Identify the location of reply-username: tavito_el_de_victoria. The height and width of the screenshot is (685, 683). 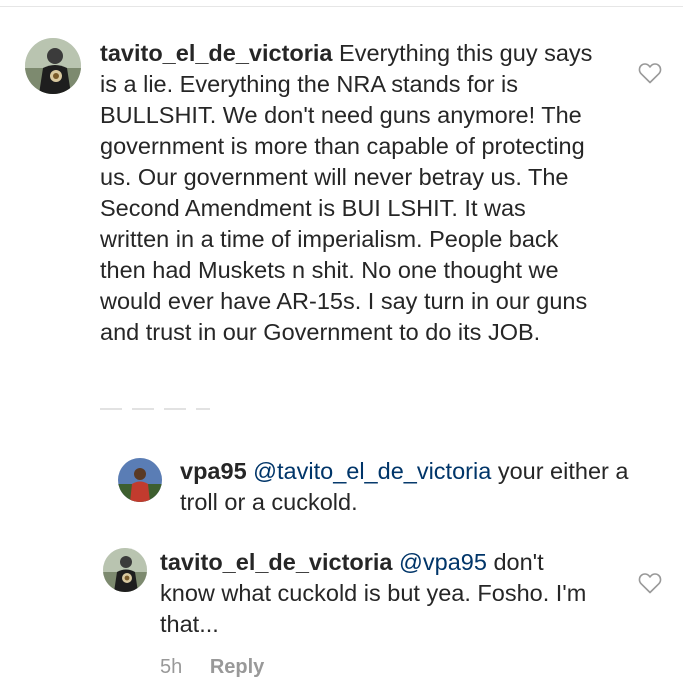
(276, 562).